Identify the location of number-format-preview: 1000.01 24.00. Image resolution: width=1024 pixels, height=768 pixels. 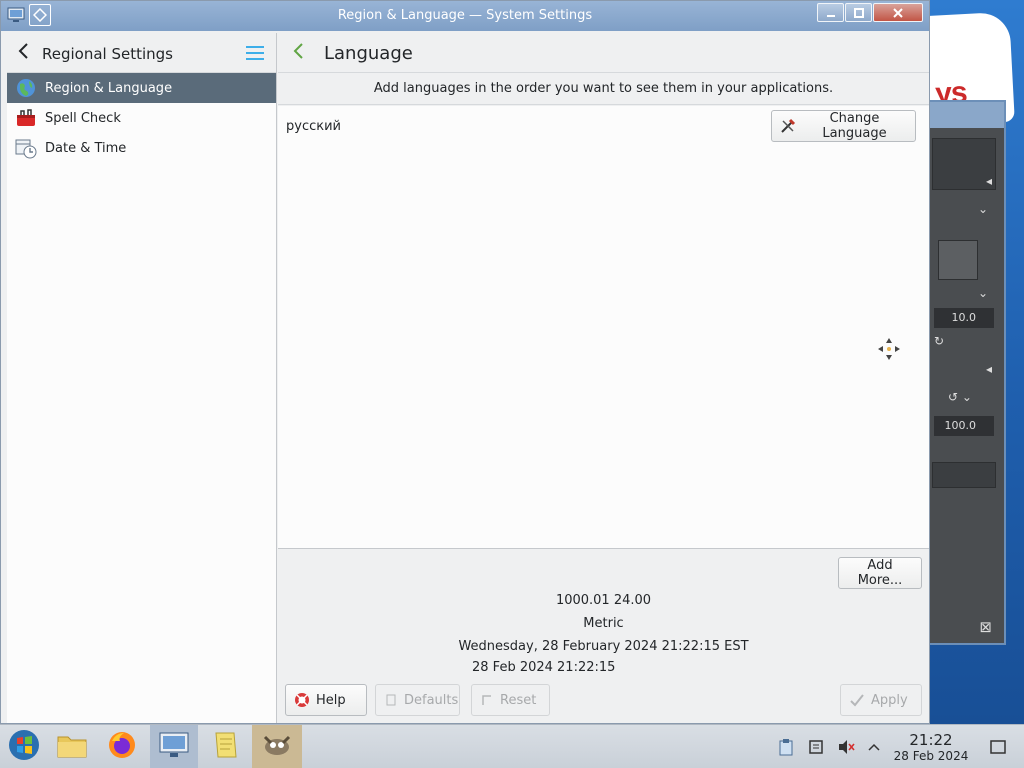
(603, 600).